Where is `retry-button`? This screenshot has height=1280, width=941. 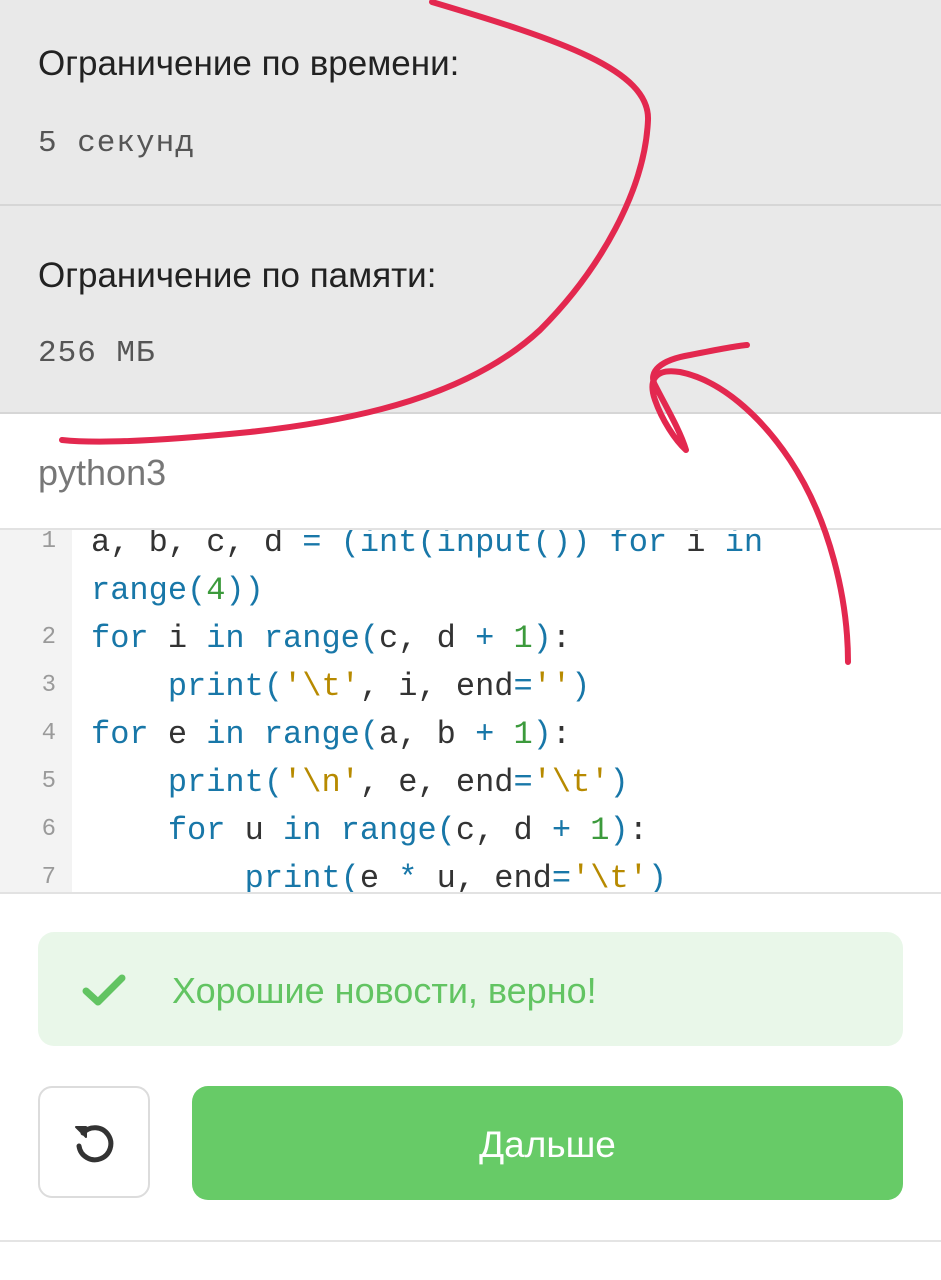
retry-button is located at coordinates (94, 1142).